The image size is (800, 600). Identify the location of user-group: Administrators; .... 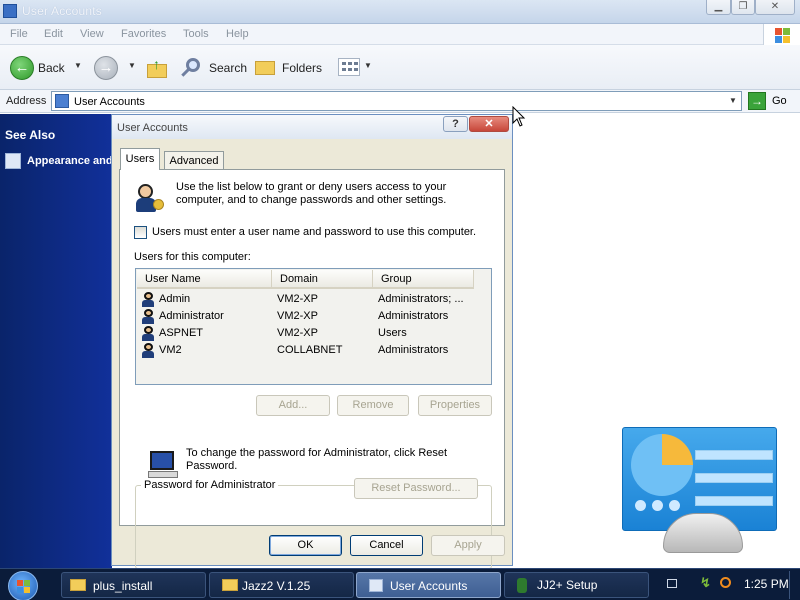
(421, 299).